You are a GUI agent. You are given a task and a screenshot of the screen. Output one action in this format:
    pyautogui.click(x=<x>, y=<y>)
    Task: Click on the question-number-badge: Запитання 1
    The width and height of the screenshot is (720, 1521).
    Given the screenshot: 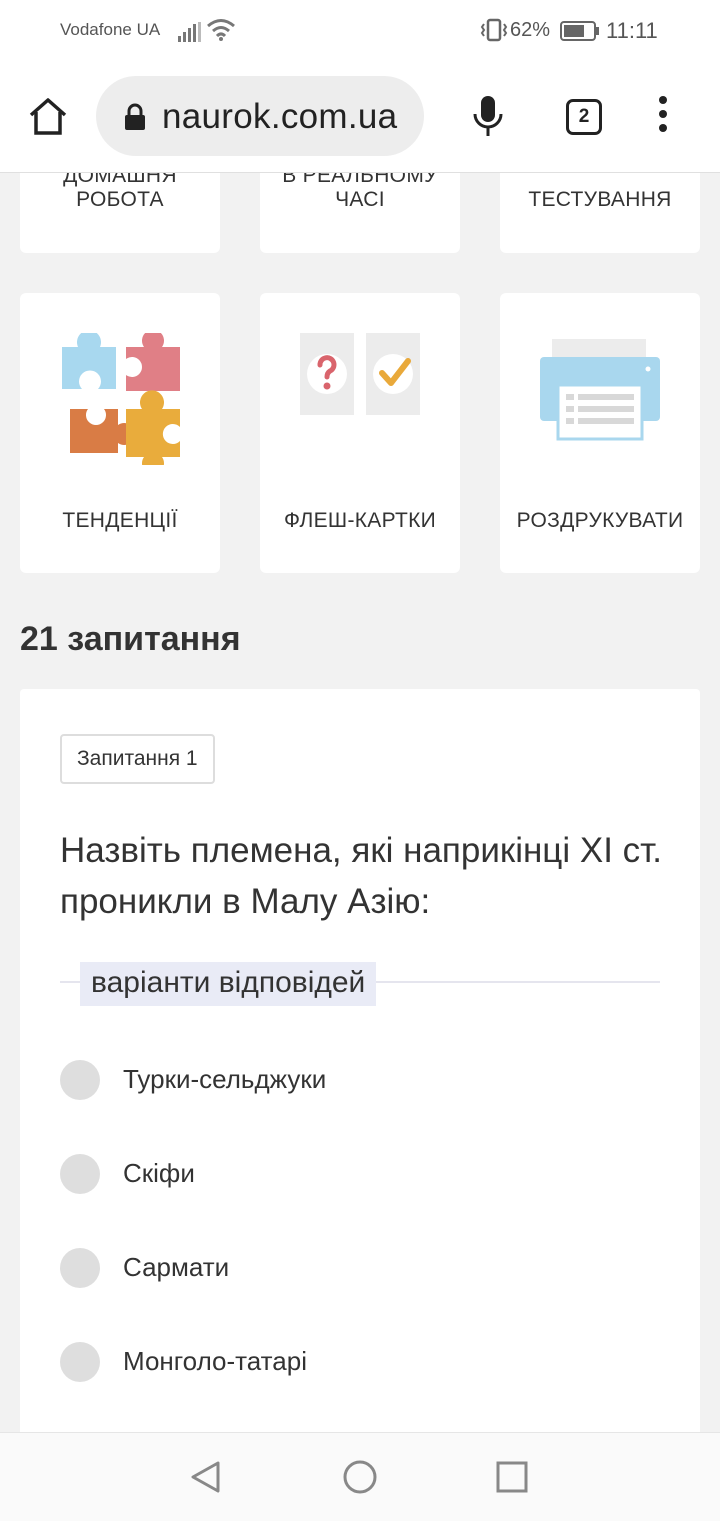 What is the action you would take?
    pyautogui.click(x=137, y=759)
    